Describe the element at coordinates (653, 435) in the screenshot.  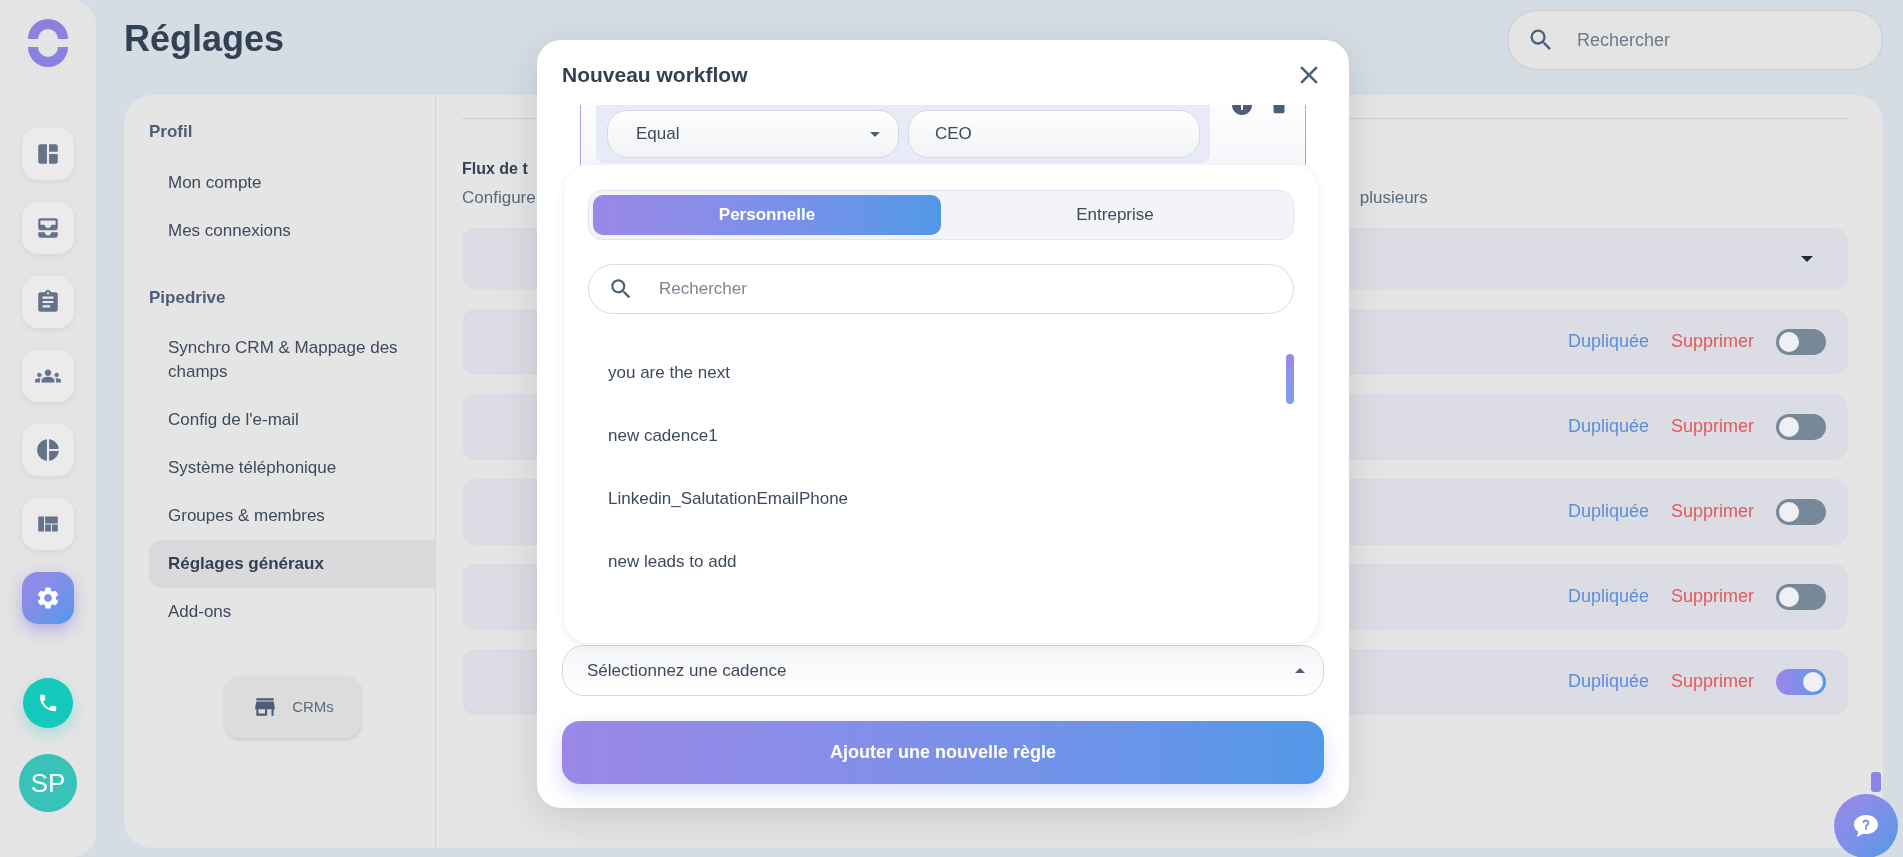
I see `cadence-option: new cadence1` at that location.